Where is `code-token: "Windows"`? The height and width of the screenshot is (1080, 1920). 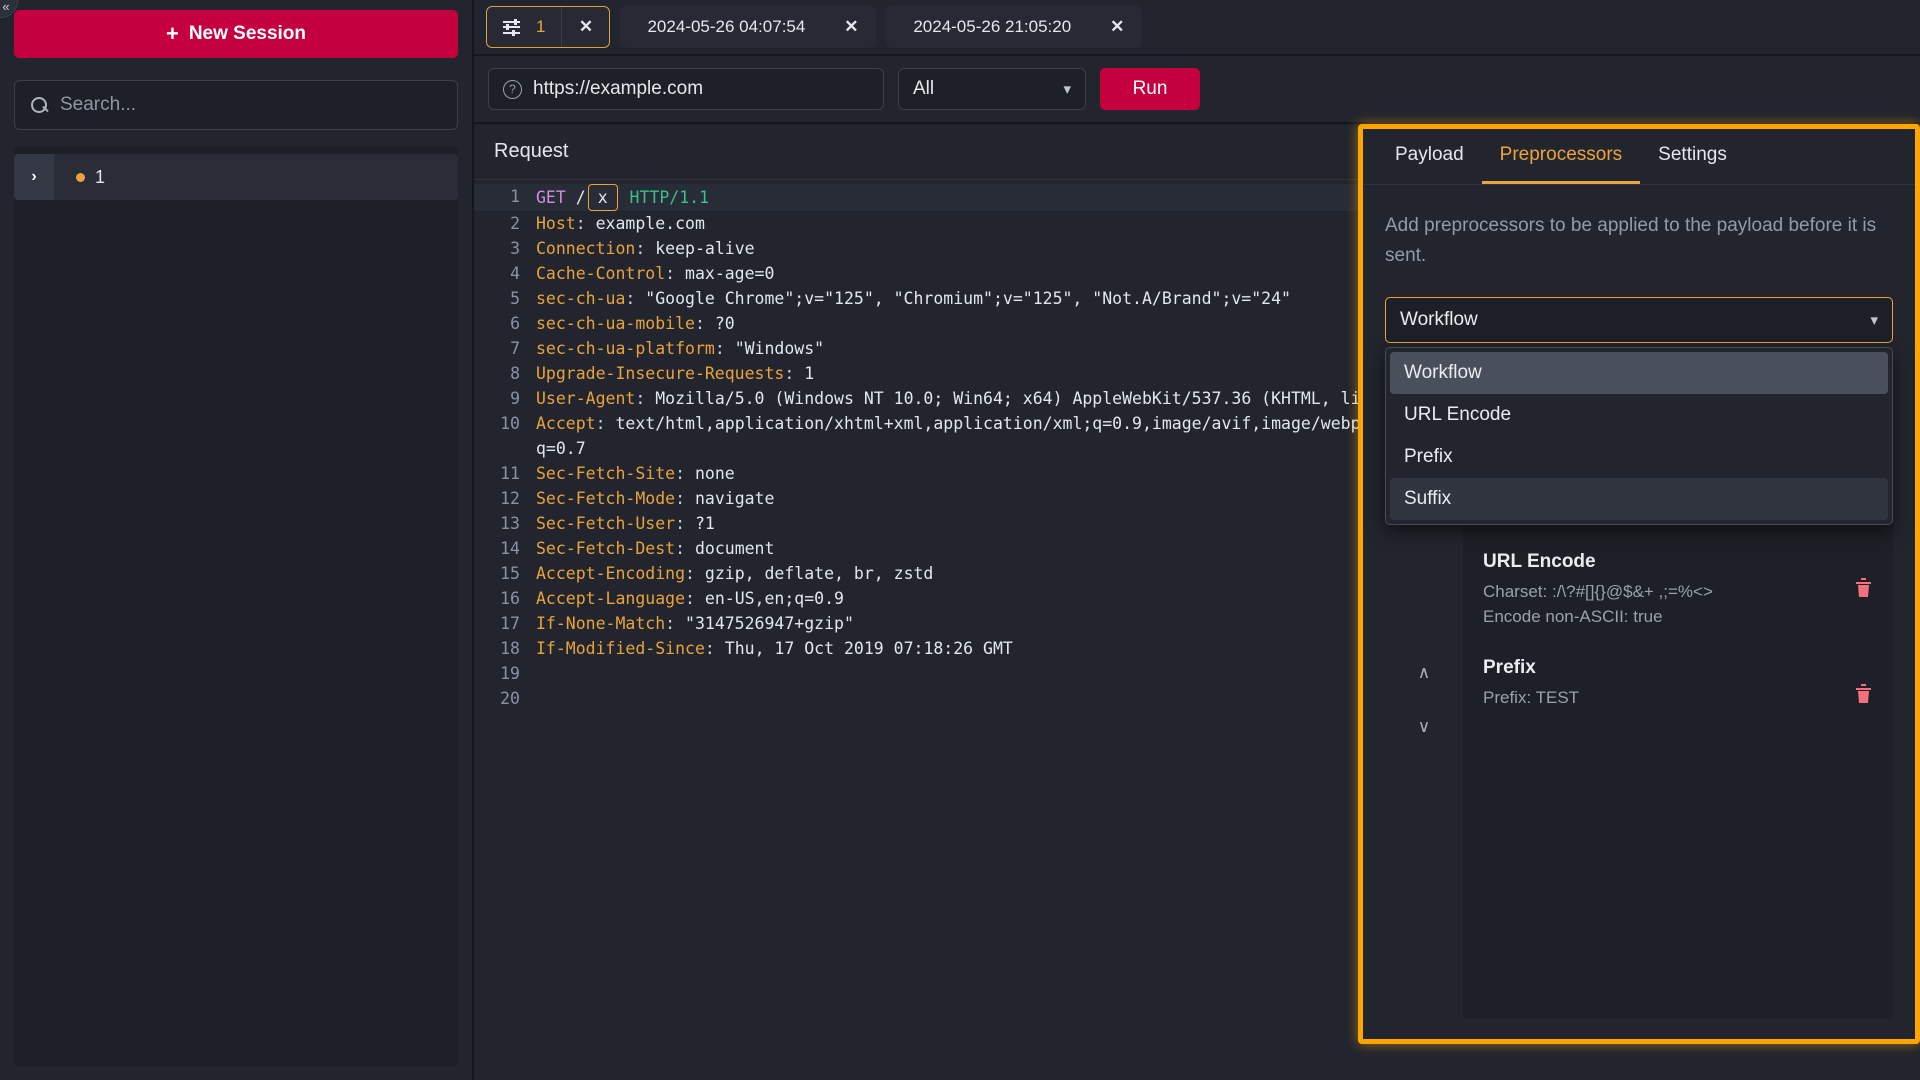
code-token: "Windows" is located at coordinates (779, 348).